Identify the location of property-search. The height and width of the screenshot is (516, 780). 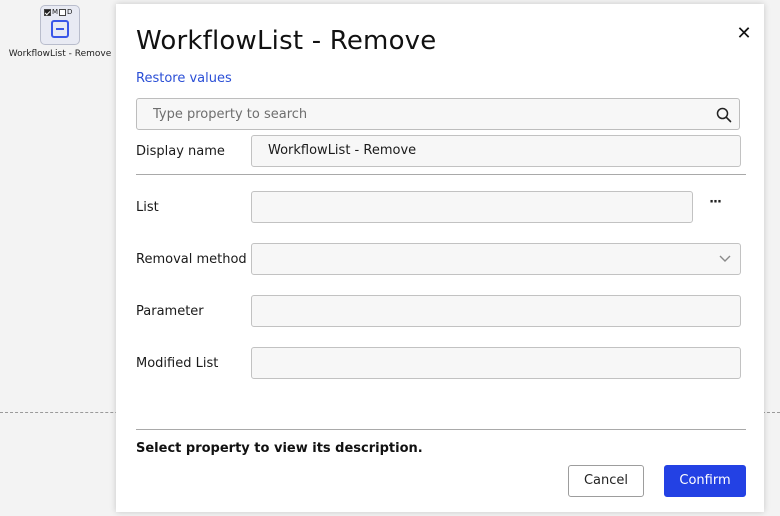
(438, 114).